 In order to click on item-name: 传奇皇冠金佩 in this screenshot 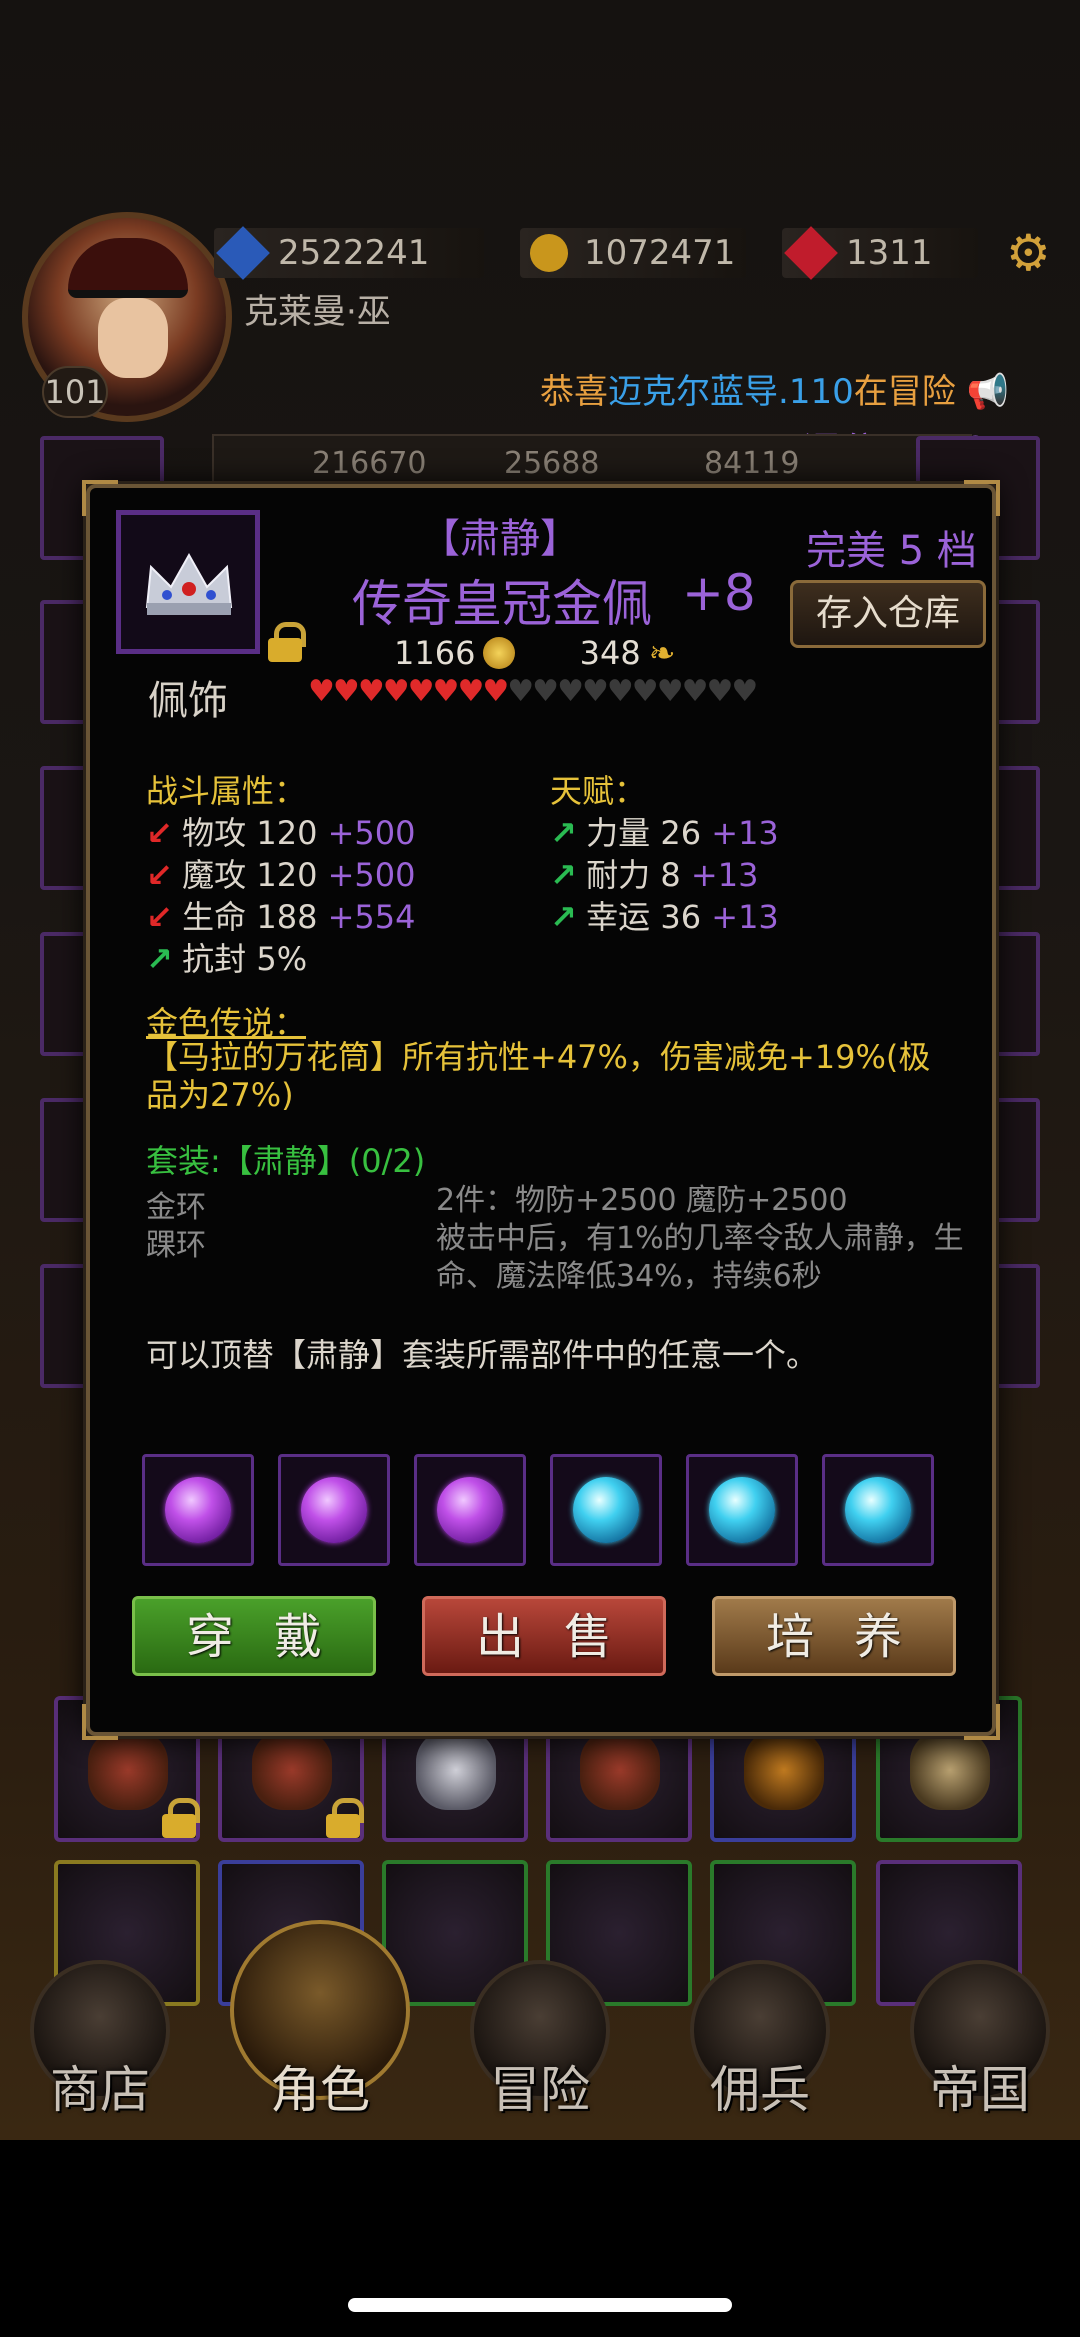, I will do `click(502, 604)`.